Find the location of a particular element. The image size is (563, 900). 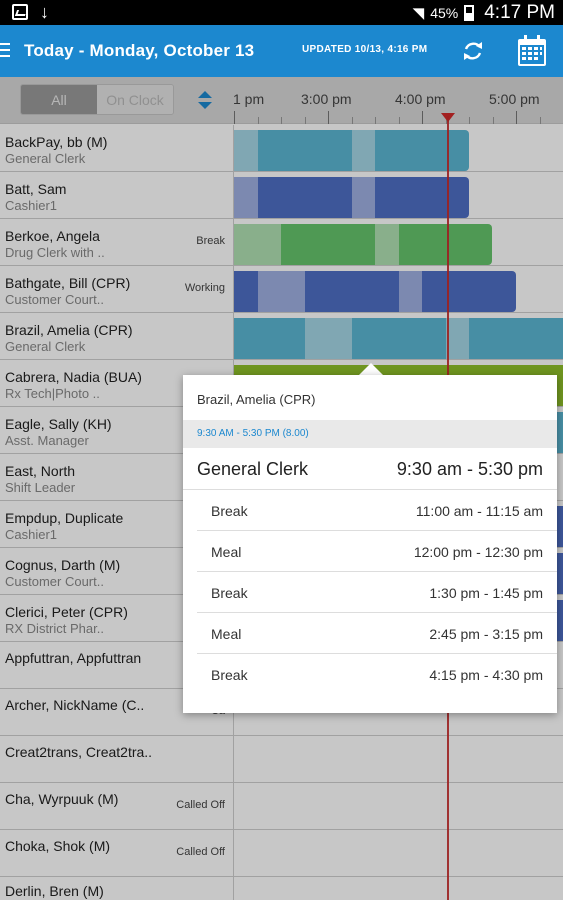

calendar-icon is located at coordinates (532, 51).